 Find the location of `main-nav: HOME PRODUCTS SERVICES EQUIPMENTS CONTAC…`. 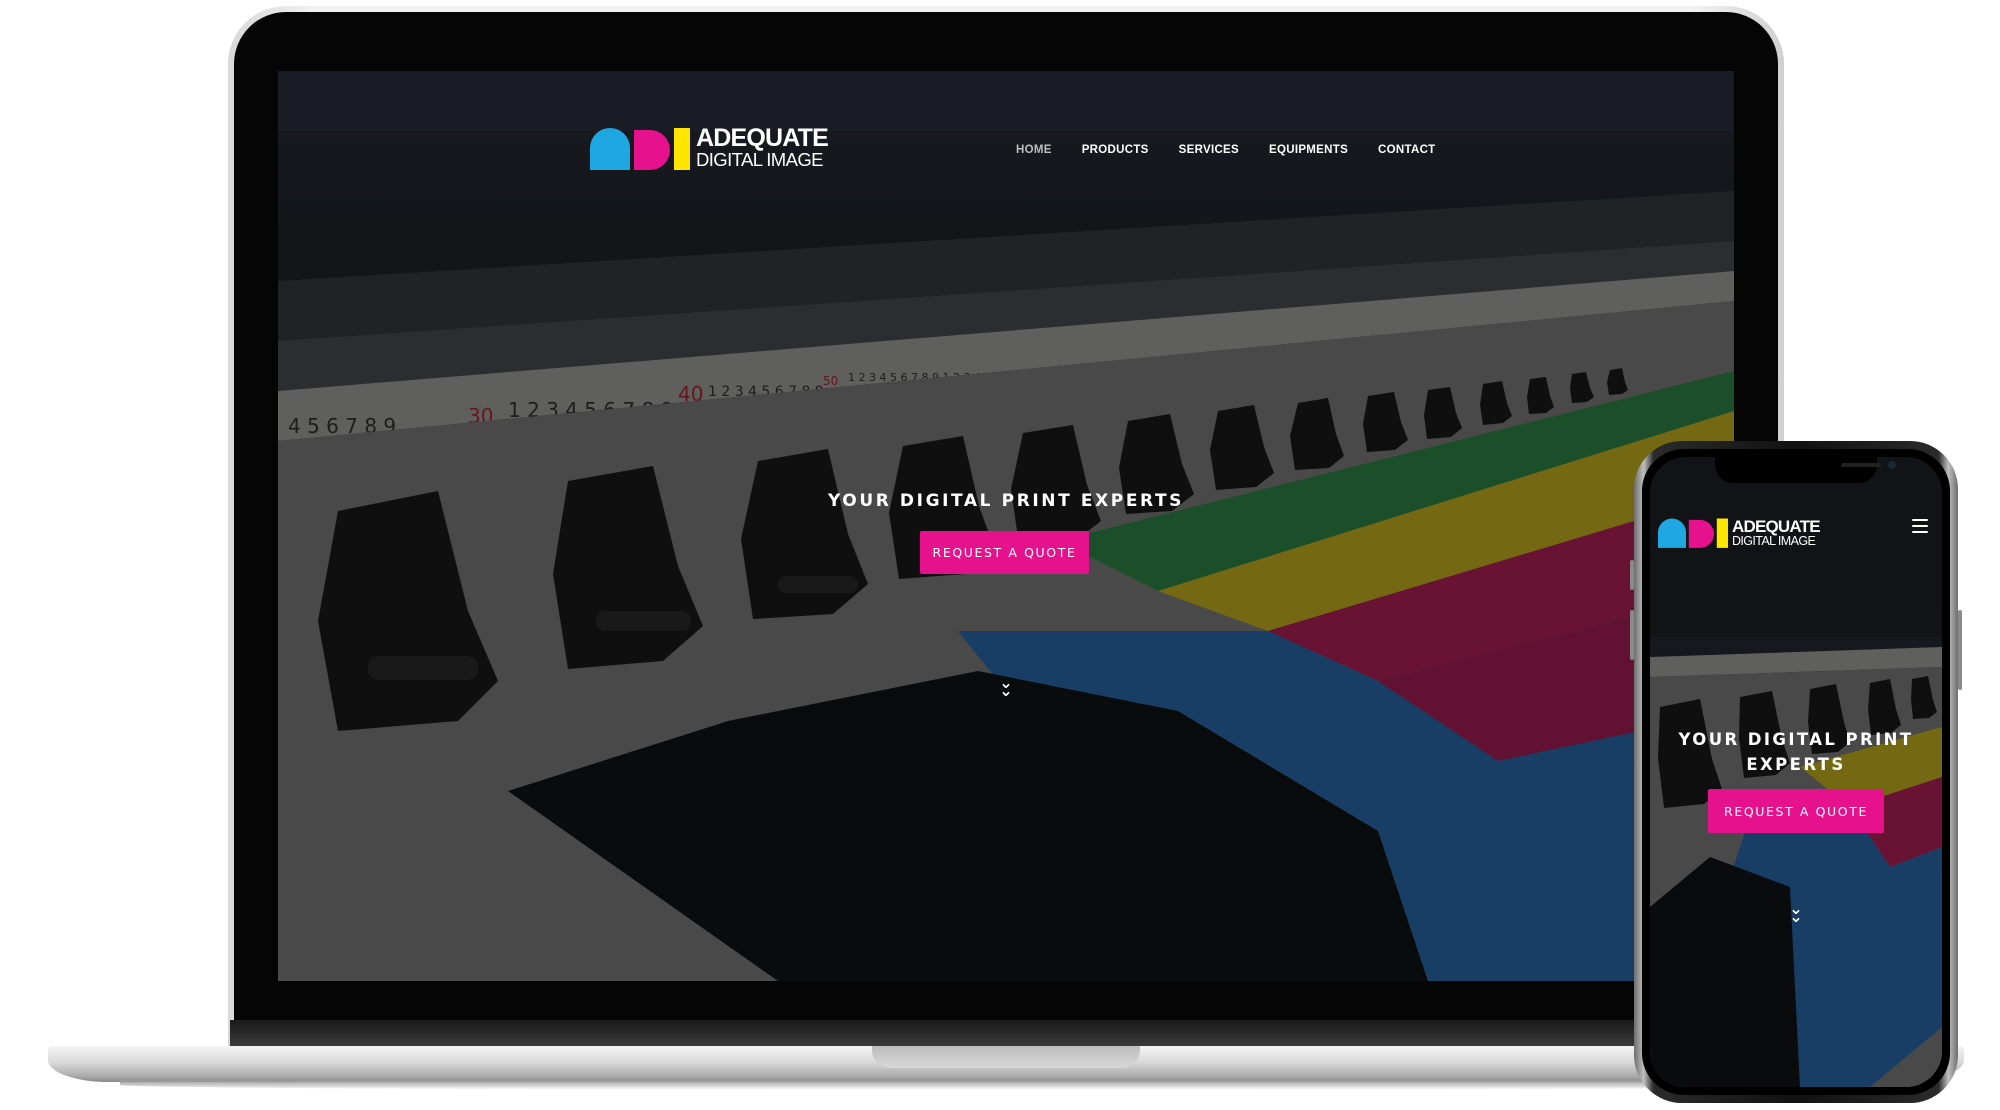

main-nav: HOME PRODUCTS SERVICES EQUIPMENTS CONTAC… is located at coordinates (1226, 150).